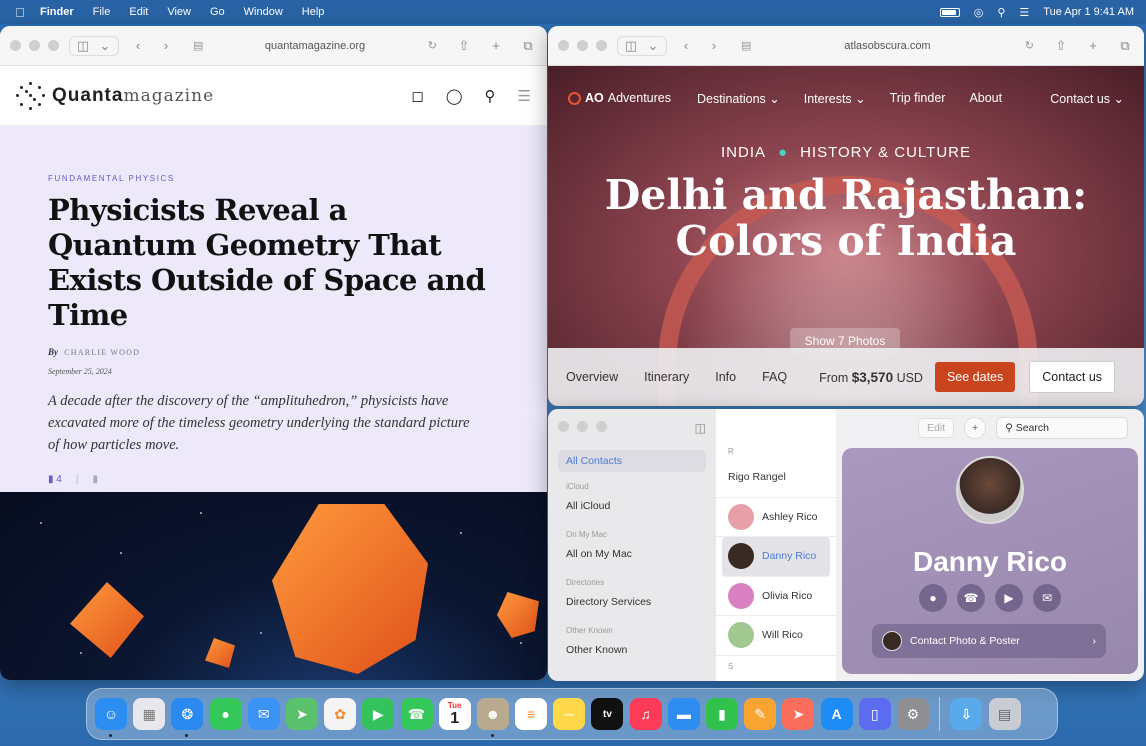 The width and height of the screenshot is (1146, 746). What do you see at coordinates (760, 714) in the screenshot?
I see `pages-icon: ✎` at bounding box center [760, 714].